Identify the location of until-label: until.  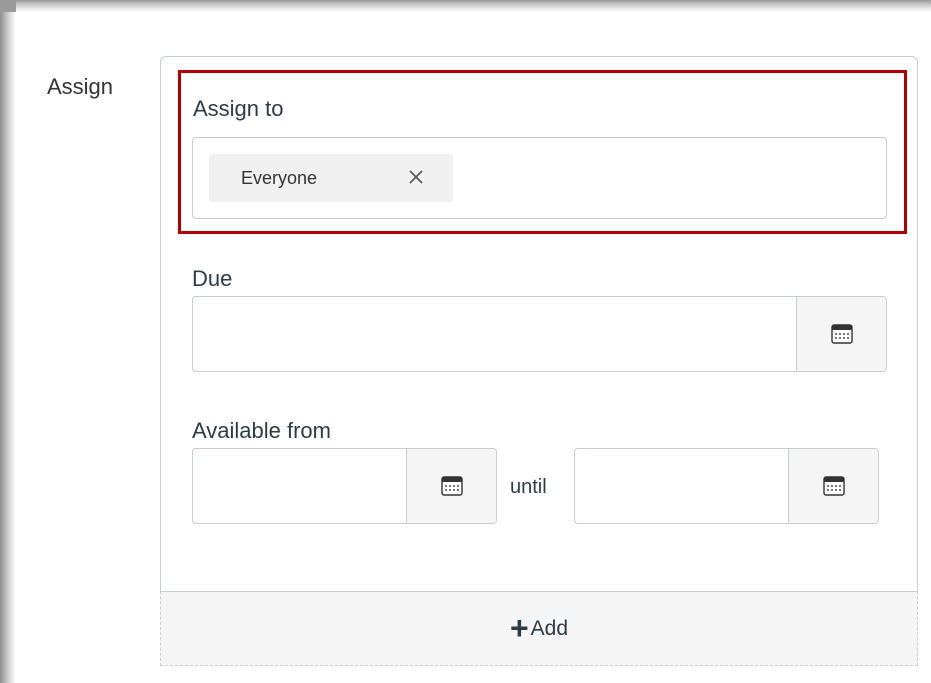
(528, 487).